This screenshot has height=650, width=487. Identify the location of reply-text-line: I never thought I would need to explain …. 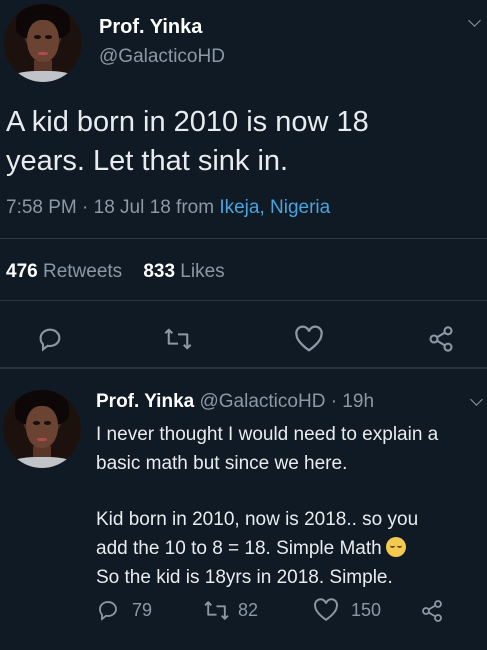
(267, 434).